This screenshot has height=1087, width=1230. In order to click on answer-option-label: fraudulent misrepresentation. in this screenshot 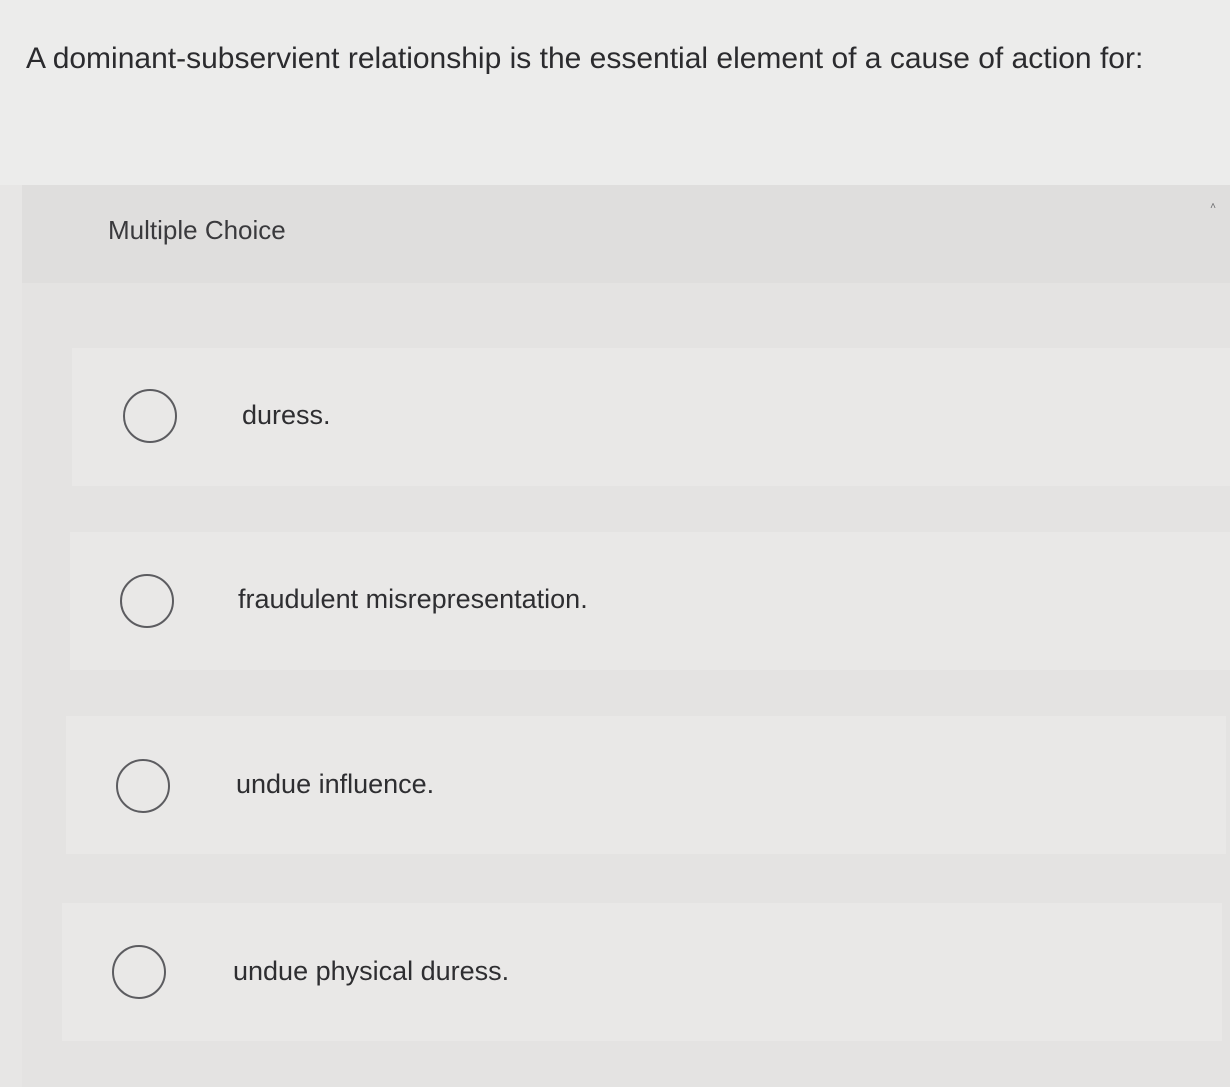, I will do `click(413, 599)`.